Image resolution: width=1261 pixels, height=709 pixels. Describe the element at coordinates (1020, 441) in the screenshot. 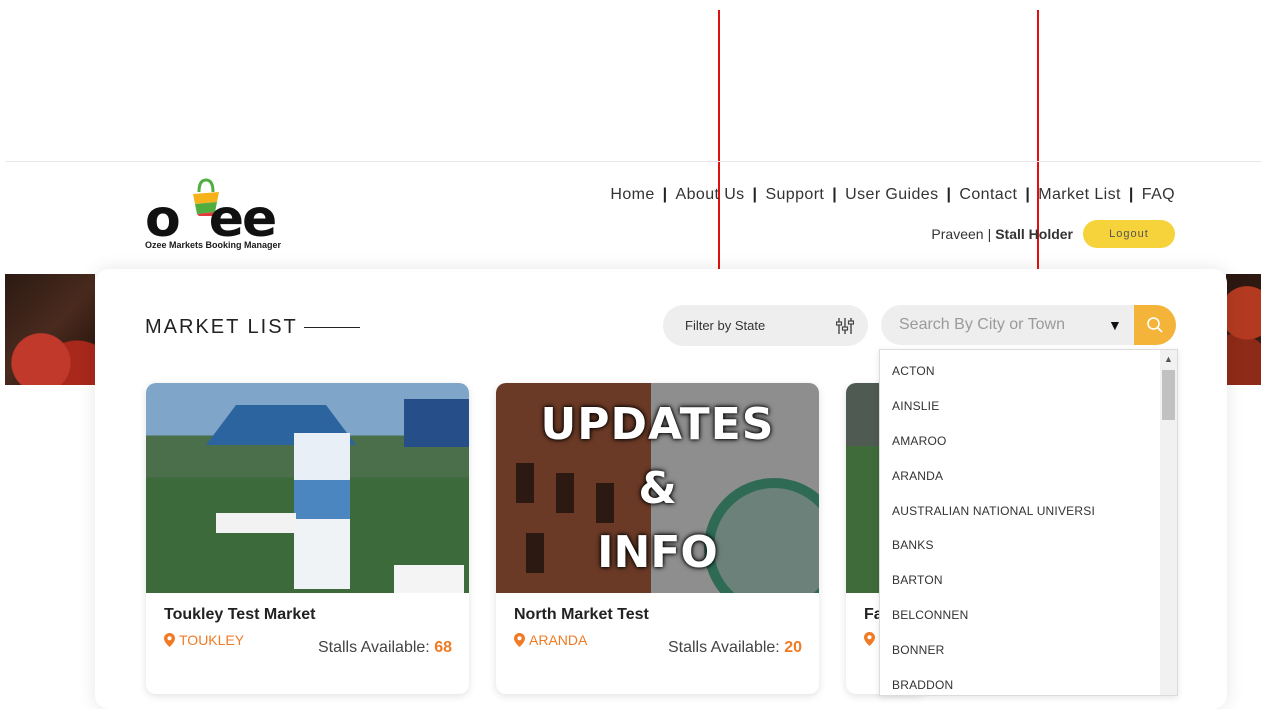

I see `city-option: AMAROO` at that location.